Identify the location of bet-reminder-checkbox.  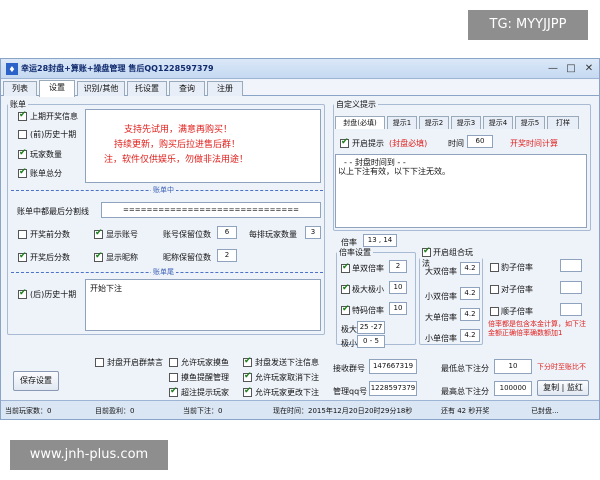
(173, 377).